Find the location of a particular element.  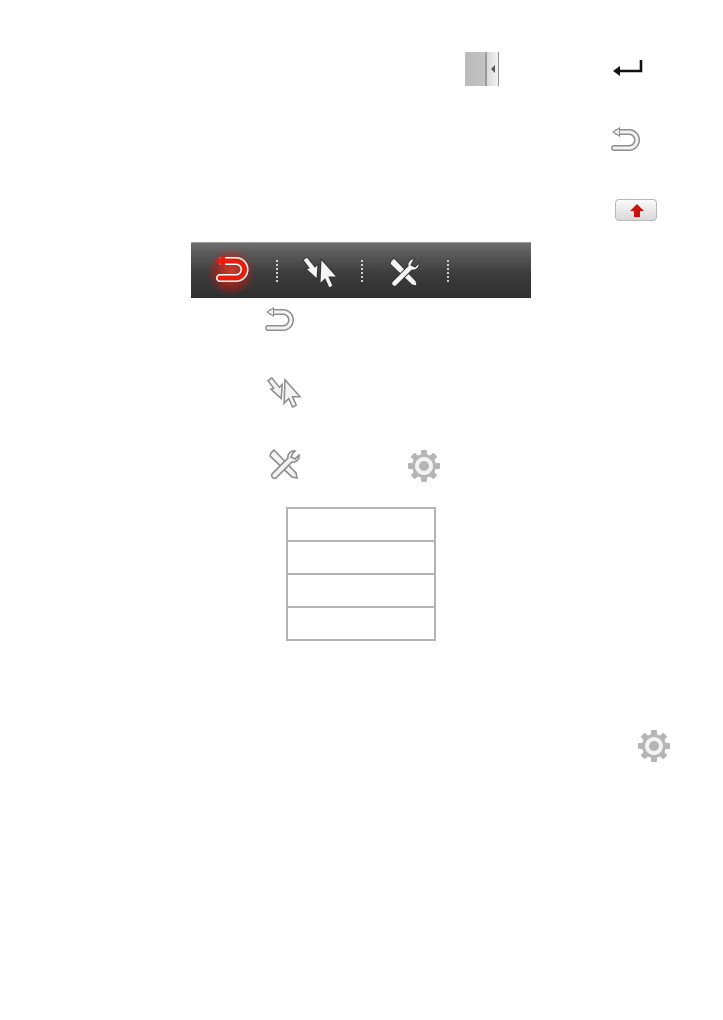

toolbar-tools-icon is located at coordinates (404, 273).